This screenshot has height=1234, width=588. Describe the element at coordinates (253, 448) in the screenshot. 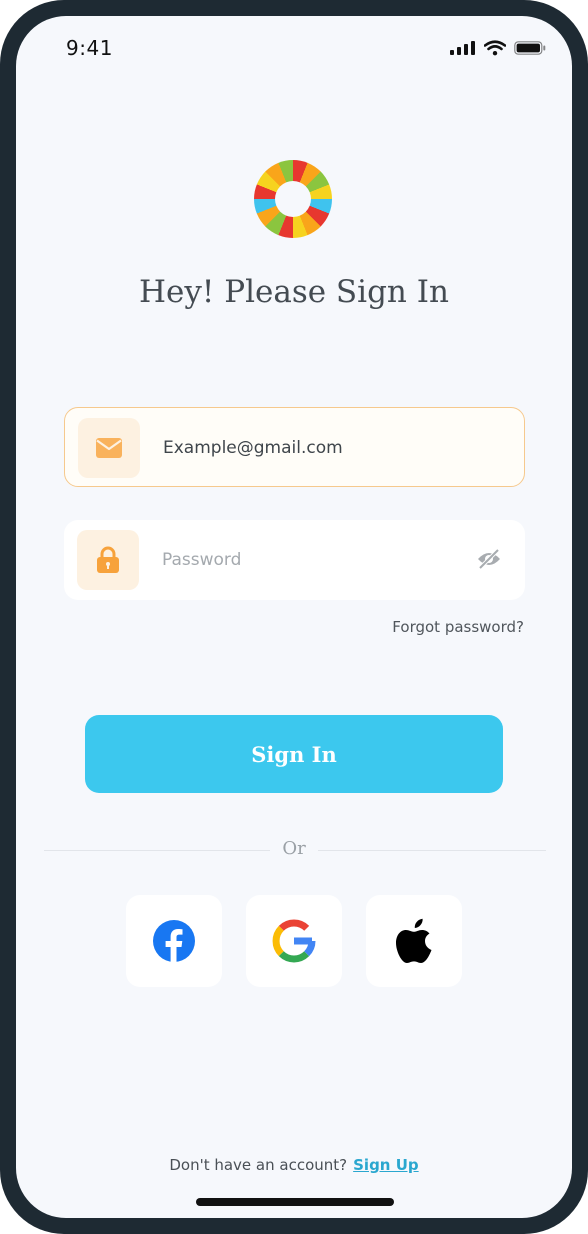

I see `email-value: Example@gmail.com` at that location.